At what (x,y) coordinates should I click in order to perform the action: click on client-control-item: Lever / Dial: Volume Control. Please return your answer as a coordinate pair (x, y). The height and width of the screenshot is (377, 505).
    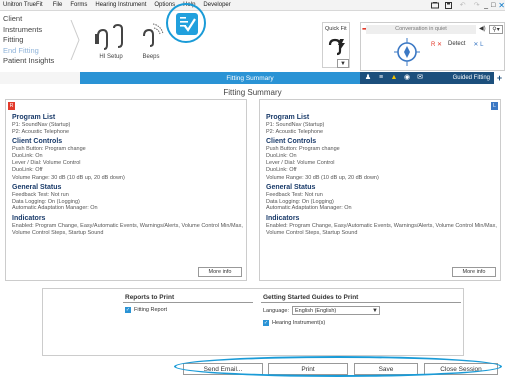
    Looking at the image, I should click on (46, 163).